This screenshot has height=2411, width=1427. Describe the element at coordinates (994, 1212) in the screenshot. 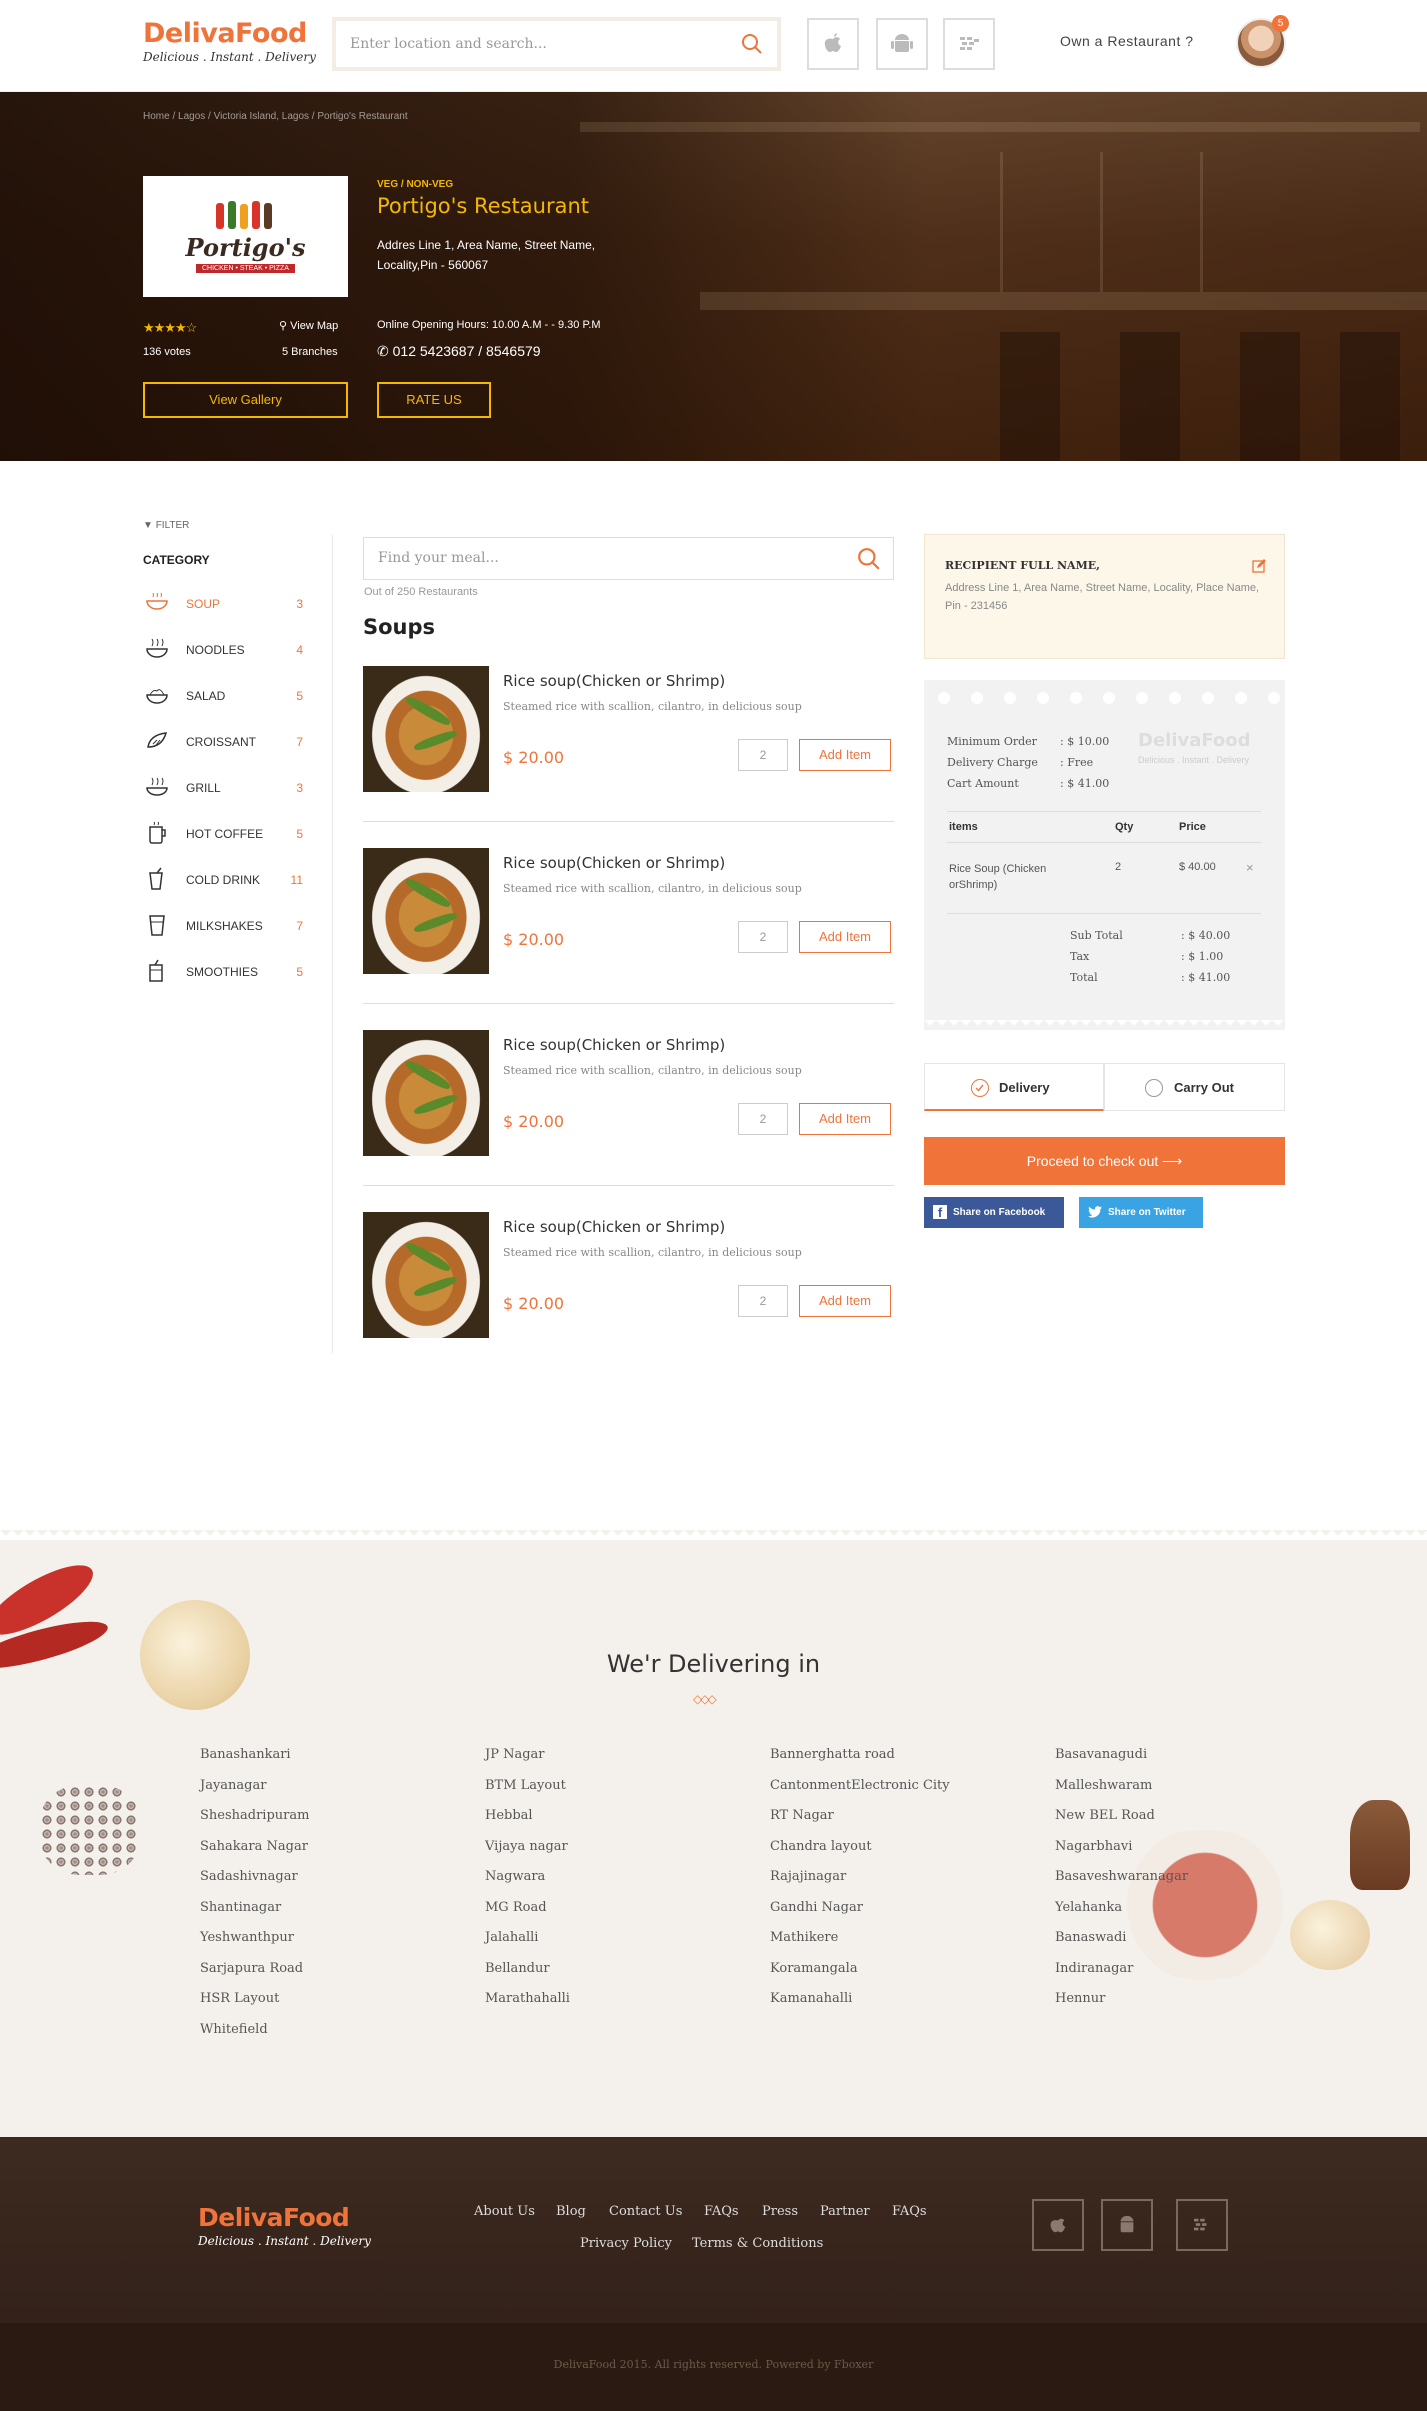

I see `share-facebook-button: f Share on Facebook` at that location.